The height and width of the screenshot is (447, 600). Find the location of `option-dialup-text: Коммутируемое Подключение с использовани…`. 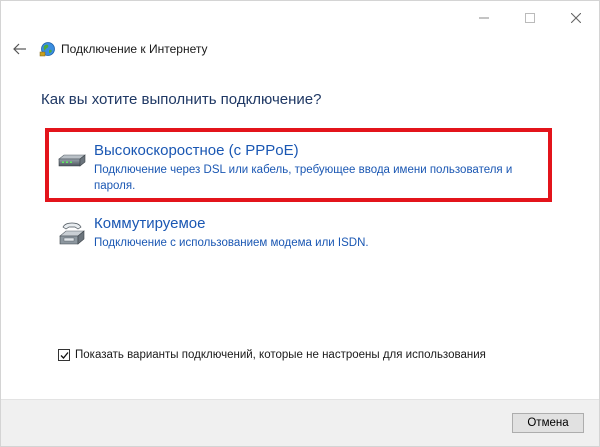

option-dialup-text: Коммутируемое Подключение с использовани… is located at coordinates (231, 232).